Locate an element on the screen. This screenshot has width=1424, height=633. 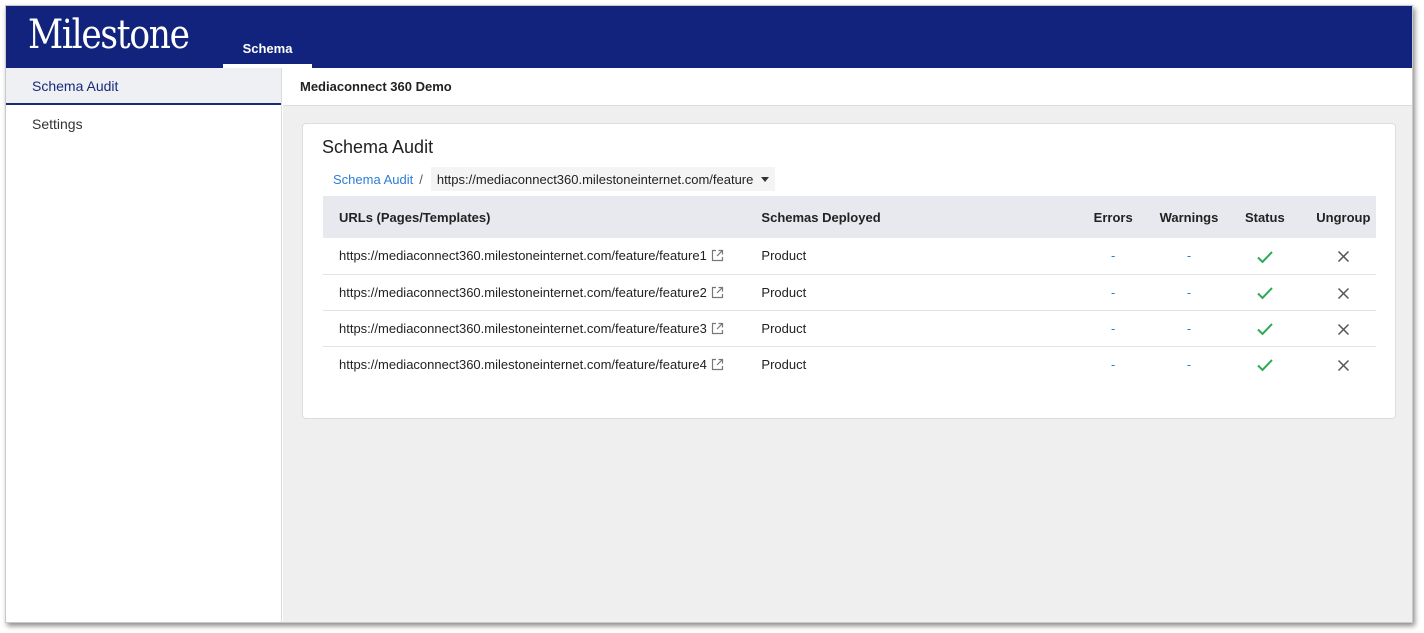
tab-schema-label: Schema is located at coordinates (267, 48).